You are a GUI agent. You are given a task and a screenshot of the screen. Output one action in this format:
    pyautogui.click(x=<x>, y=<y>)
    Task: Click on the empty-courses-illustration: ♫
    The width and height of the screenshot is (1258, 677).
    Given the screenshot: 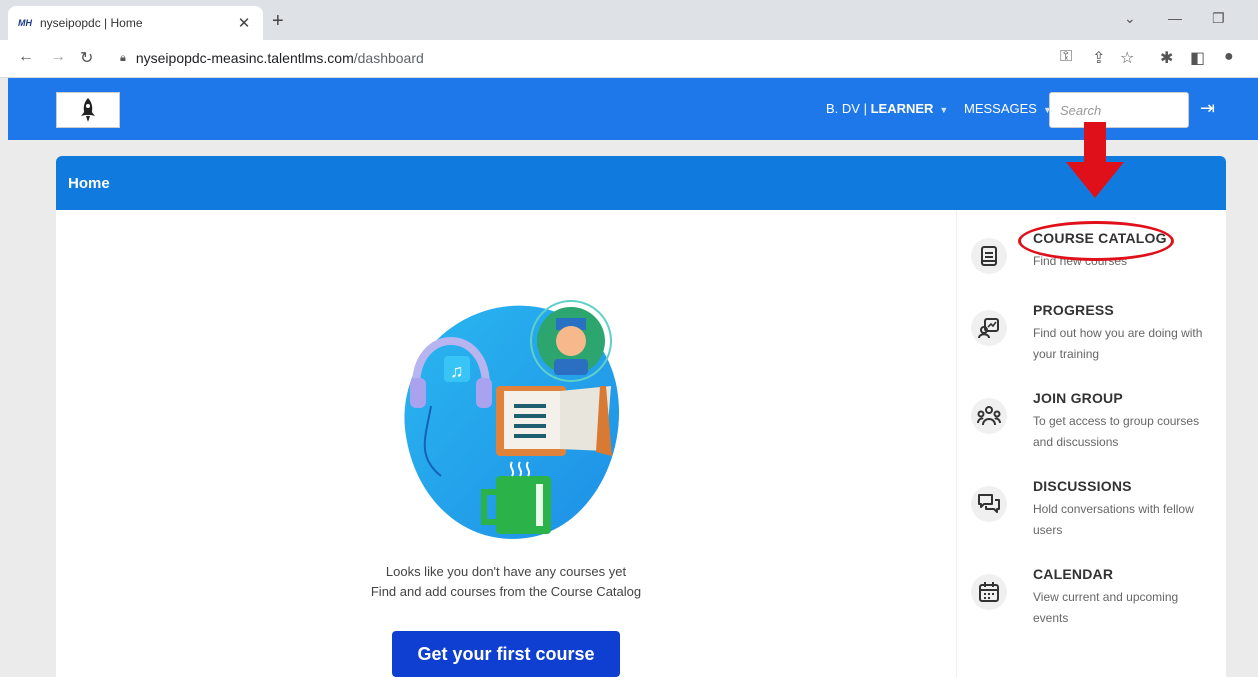 What is the action you would take?
    pyautogui.click(x=512, y=419)
    